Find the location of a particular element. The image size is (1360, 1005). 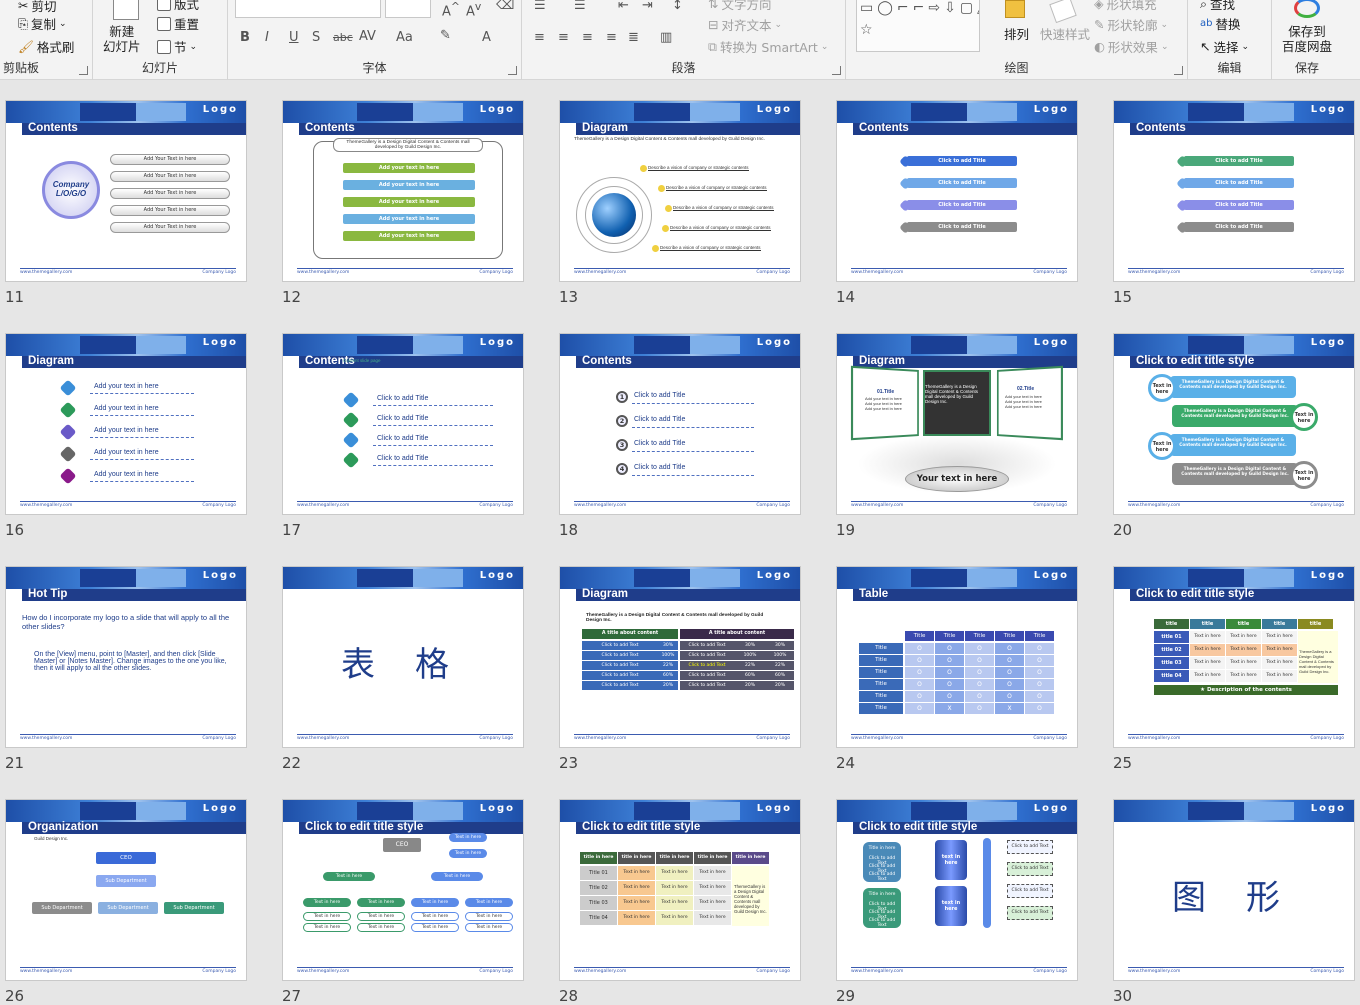

shrink-font-icon: Av is located at coordinates (473, 9).